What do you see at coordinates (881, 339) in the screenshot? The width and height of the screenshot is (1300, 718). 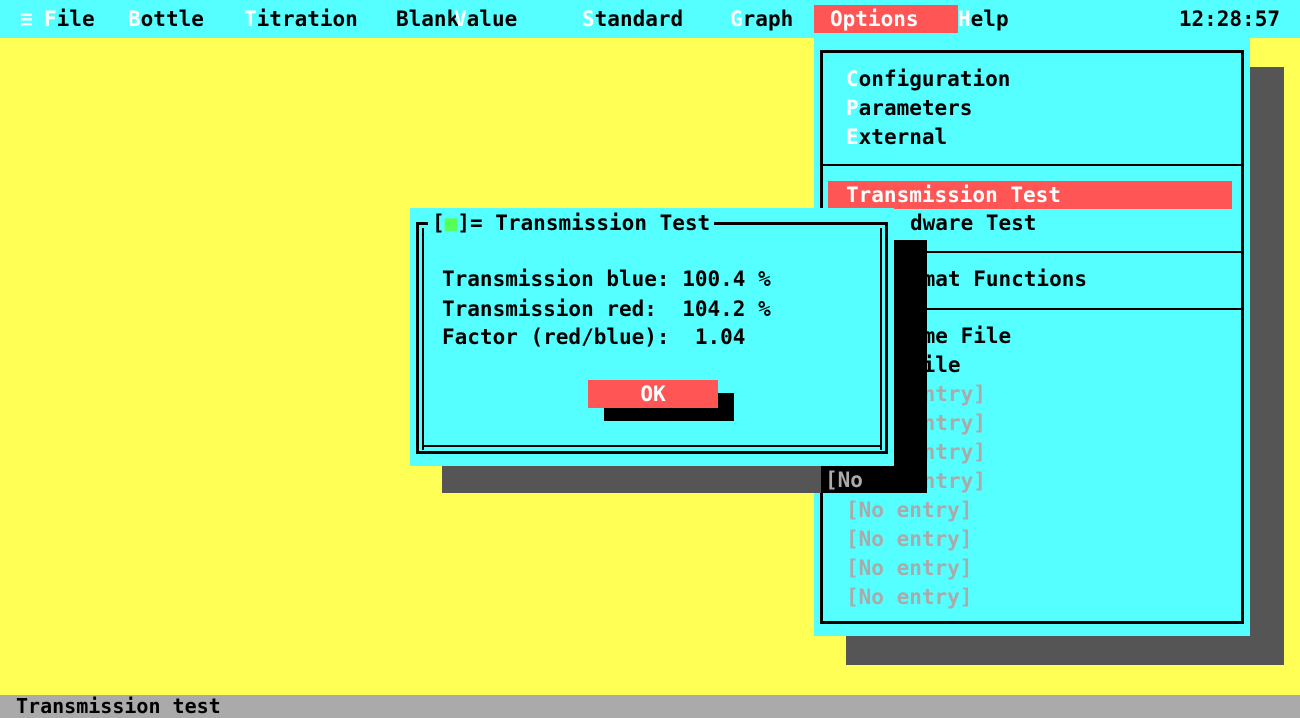 I see `dialog-border-right-inner` at bounding box center [881, 339].